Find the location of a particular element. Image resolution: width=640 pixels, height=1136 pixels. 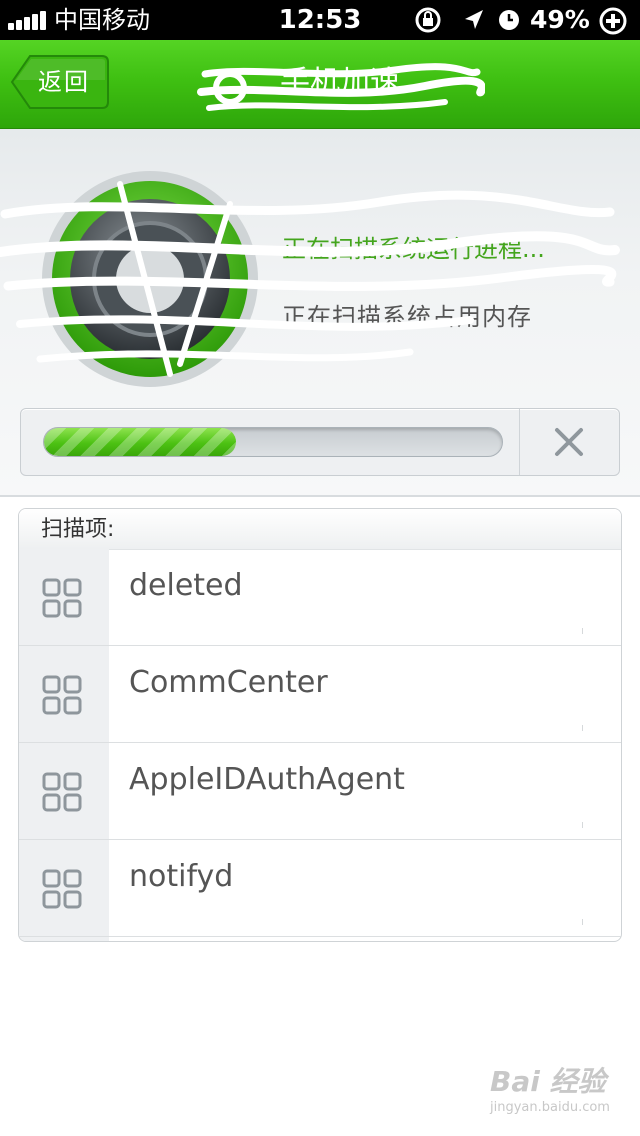

close-icon is located at coordinates (569, 442).